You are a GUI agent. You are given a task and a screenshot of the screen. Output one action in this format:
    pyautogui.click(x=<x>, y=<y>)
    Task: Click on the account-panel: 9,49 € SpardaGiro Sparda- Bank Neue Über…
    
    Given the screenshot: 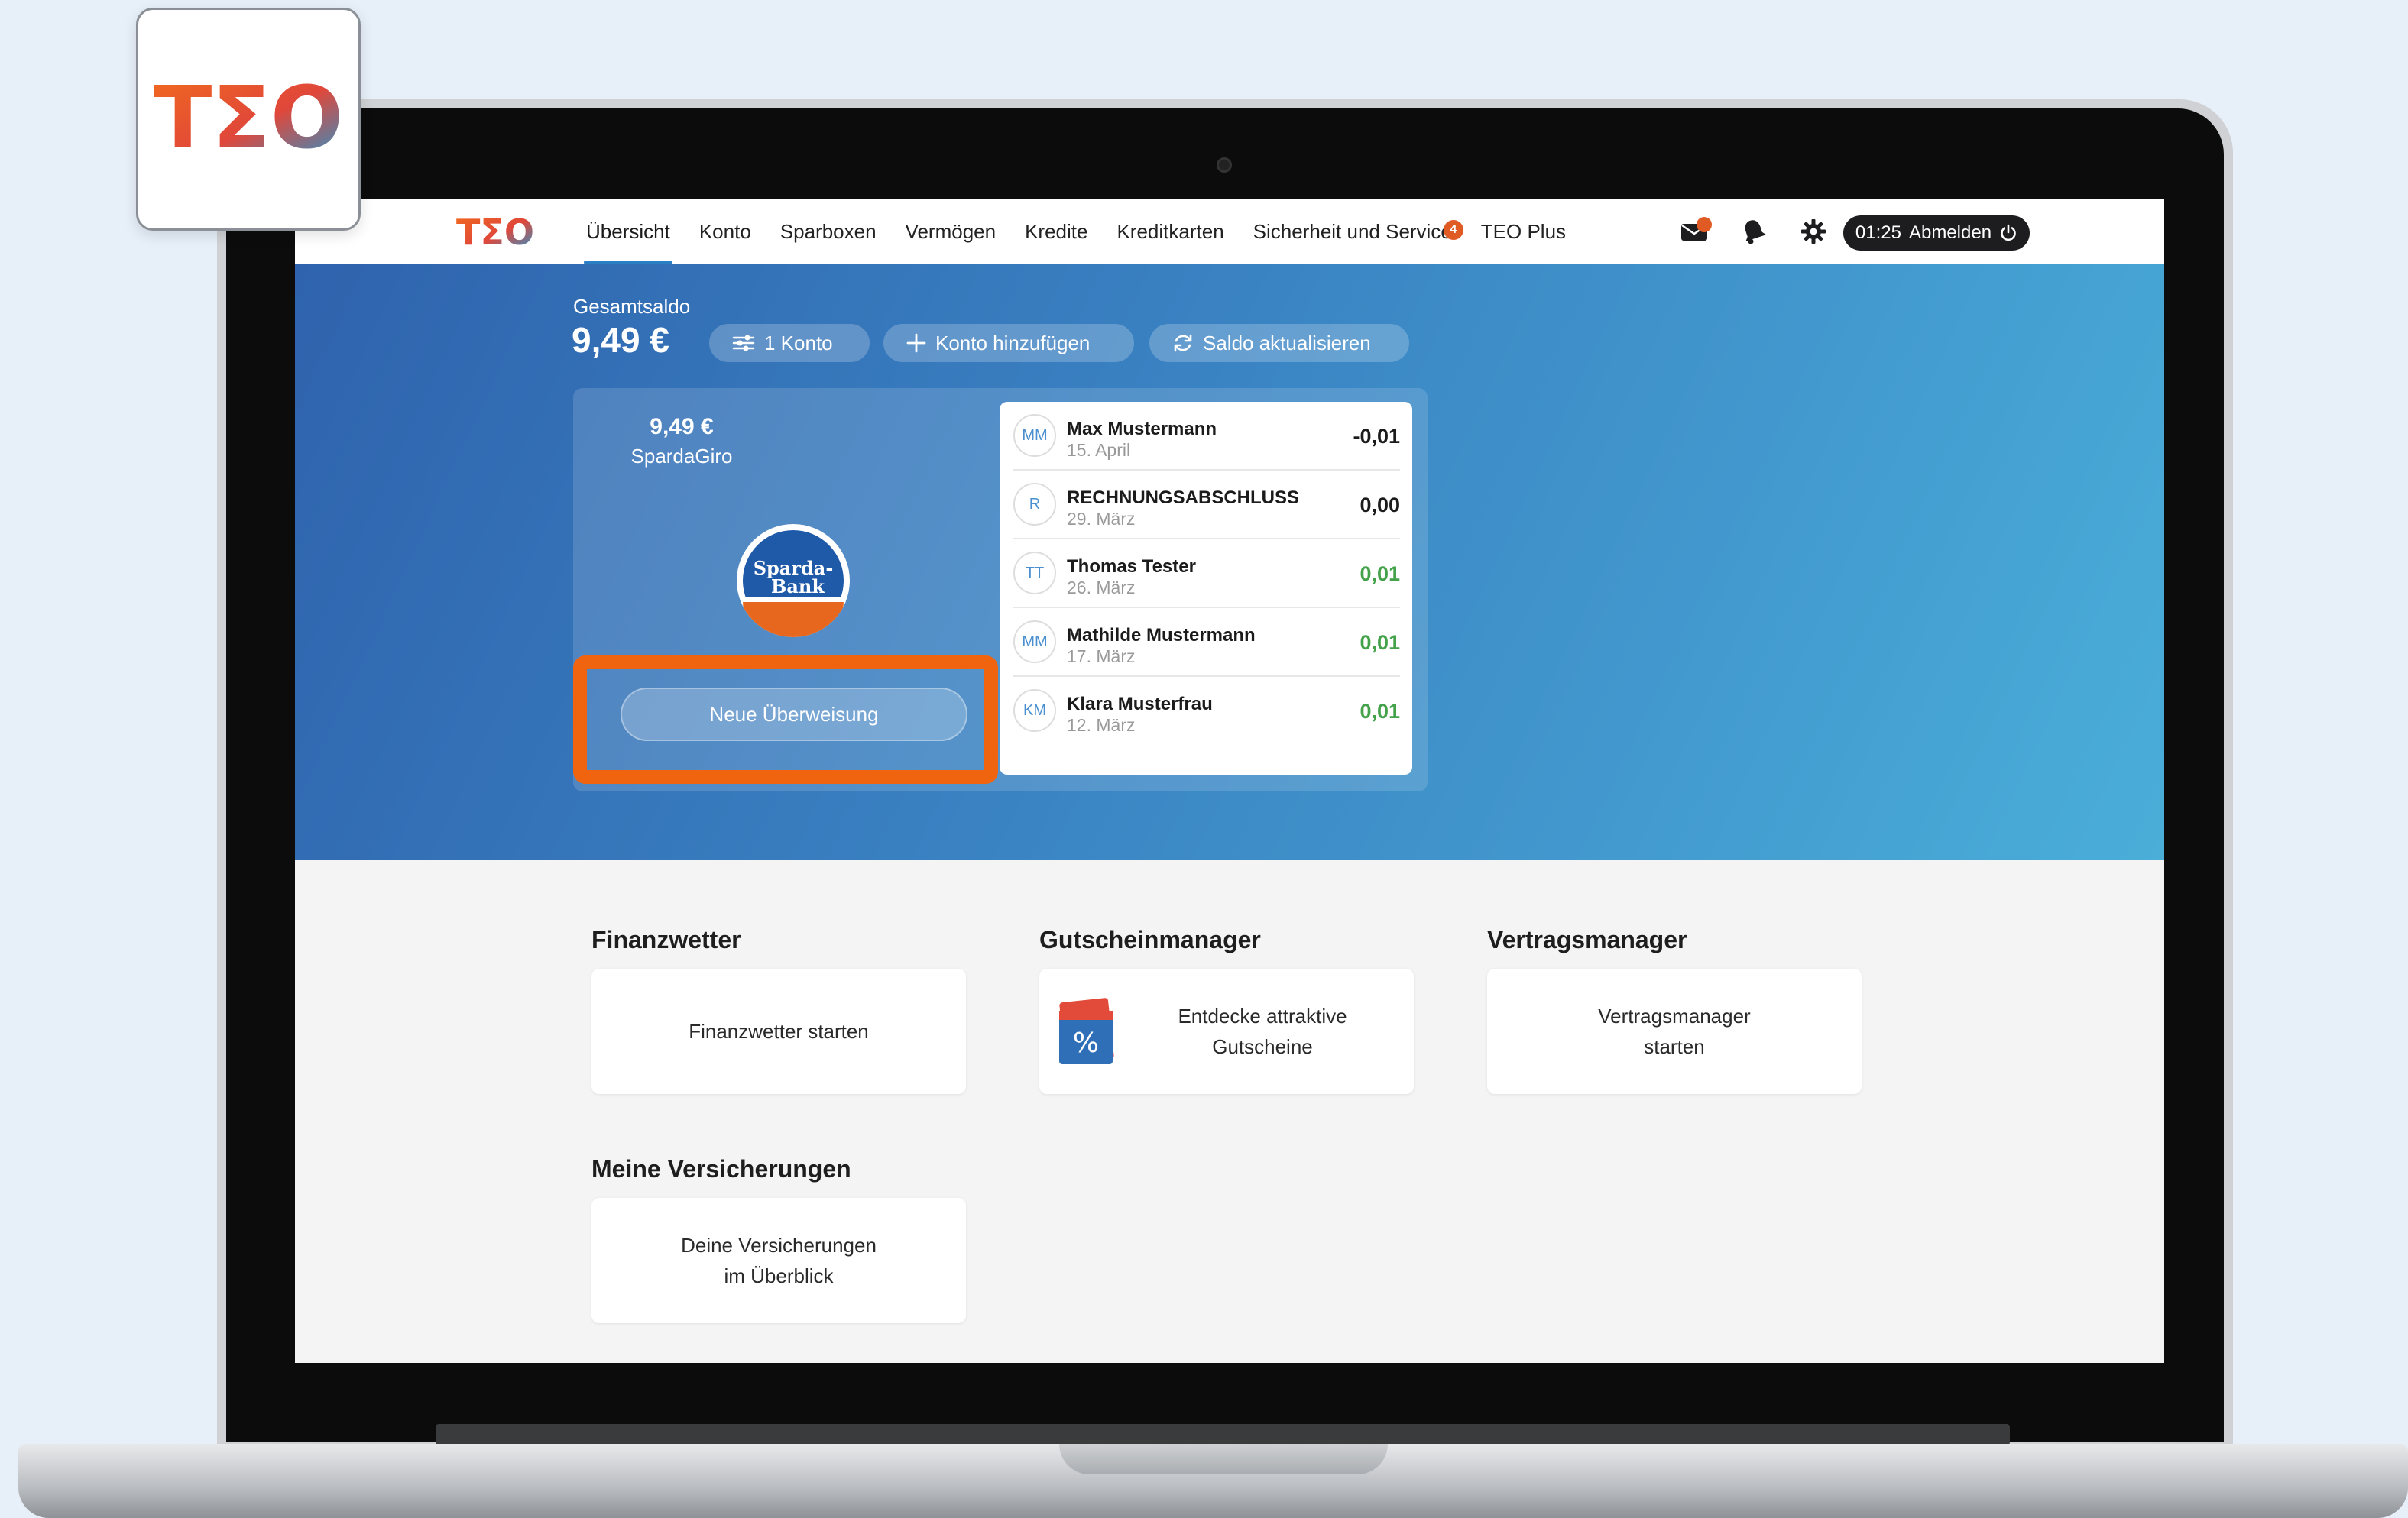 What is the action you would take?
    pyautogui.click(x=1001, y=589)
    